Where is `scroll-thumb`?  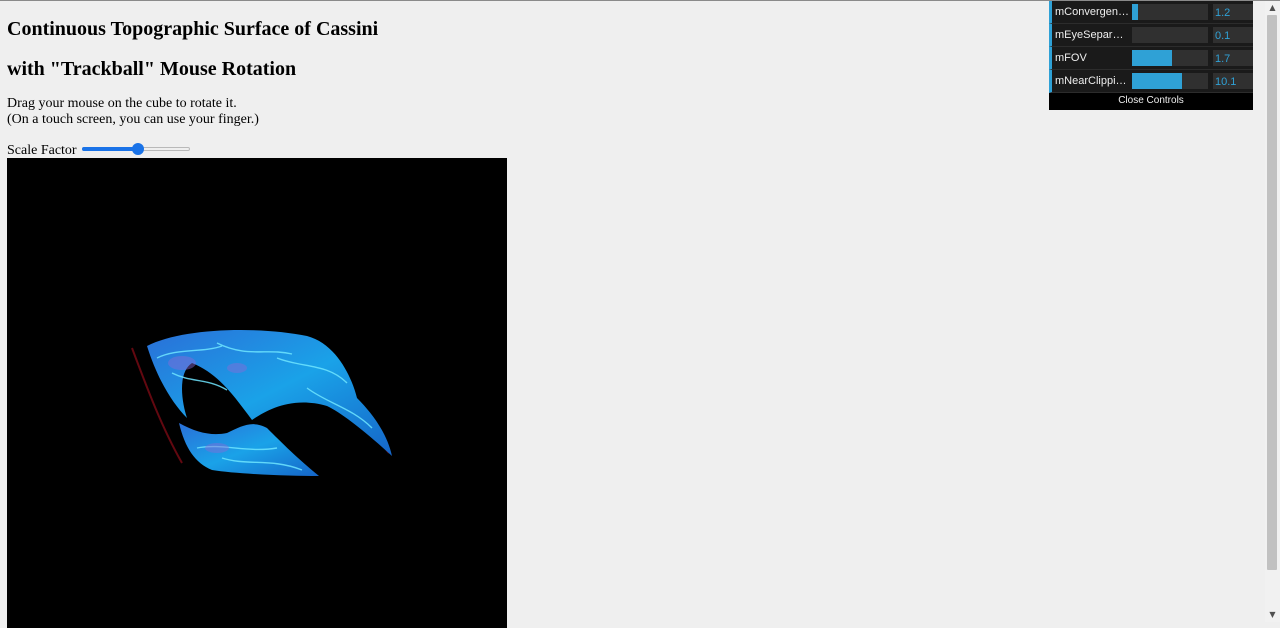
scroll-thumb is located at coordinates (1272, 292).